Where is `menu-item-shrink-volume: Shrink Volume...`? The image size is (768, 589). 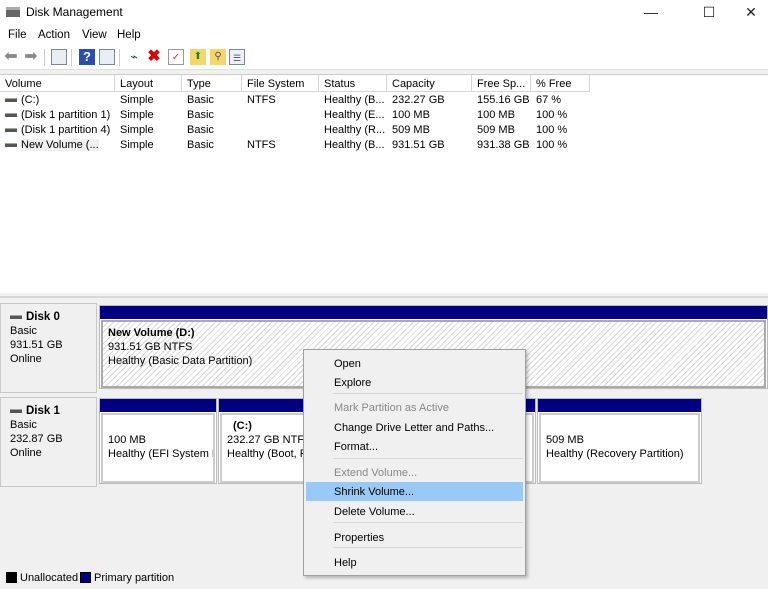
menu-item-shrink-volume: Shrink Volume... is located at coordinates (414, 491).